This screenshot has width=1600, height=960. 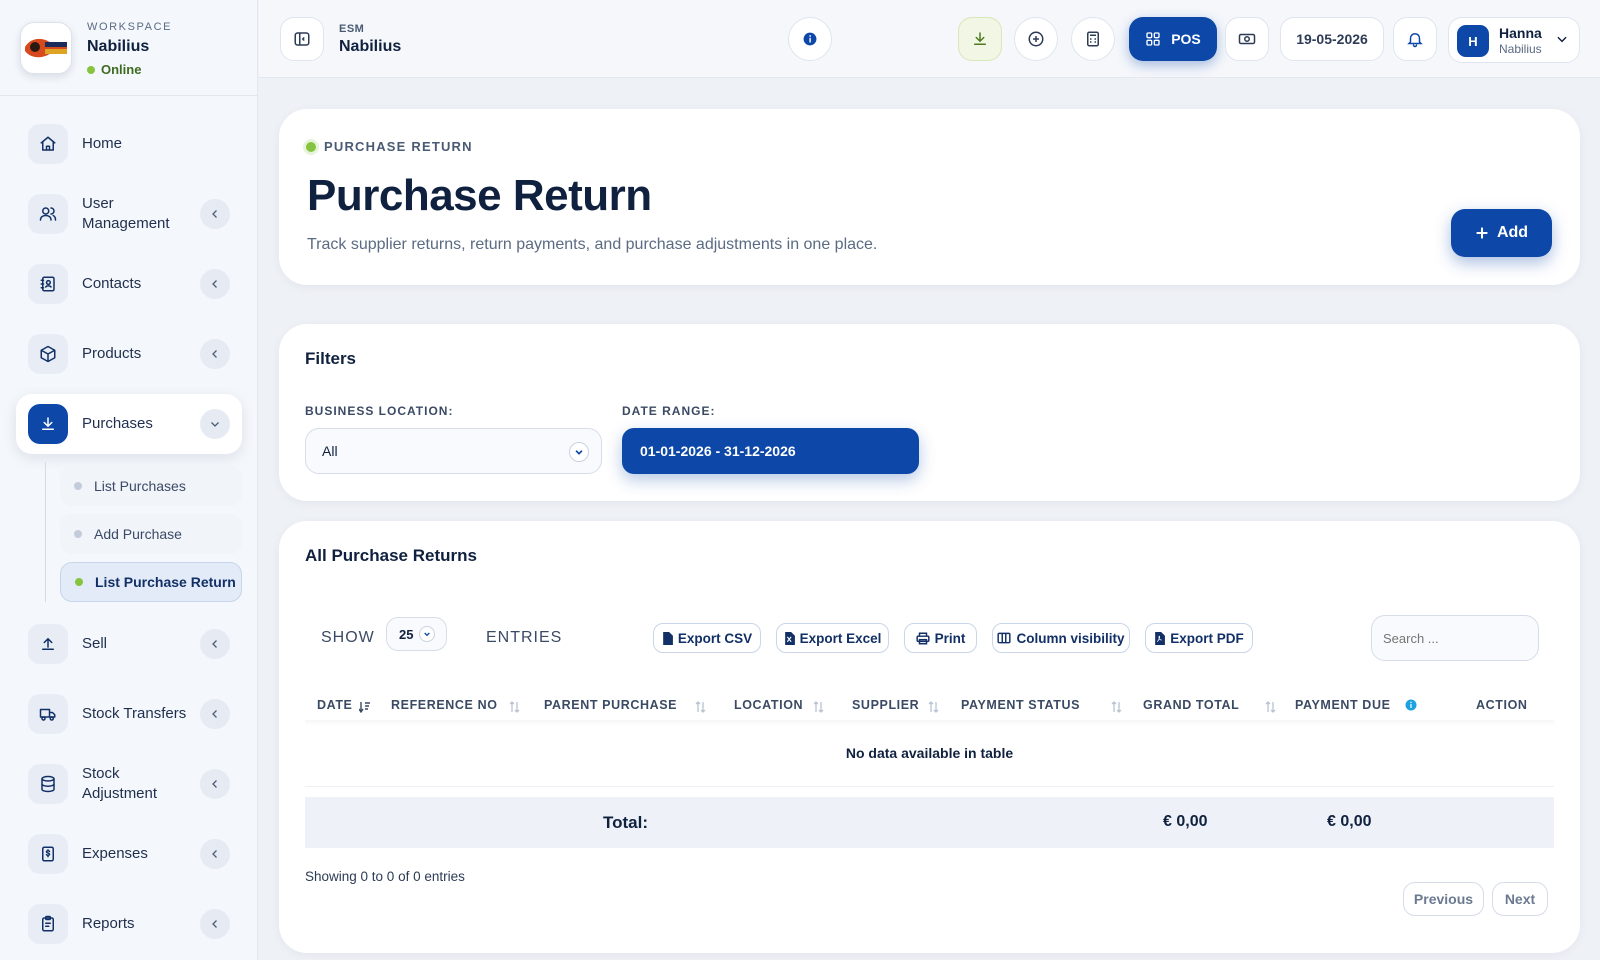 What do you see at coordinates (885, 705) in the screenshot?
I see `column-header-supplier: SUPPLIER` at bounding box center [885, 705].